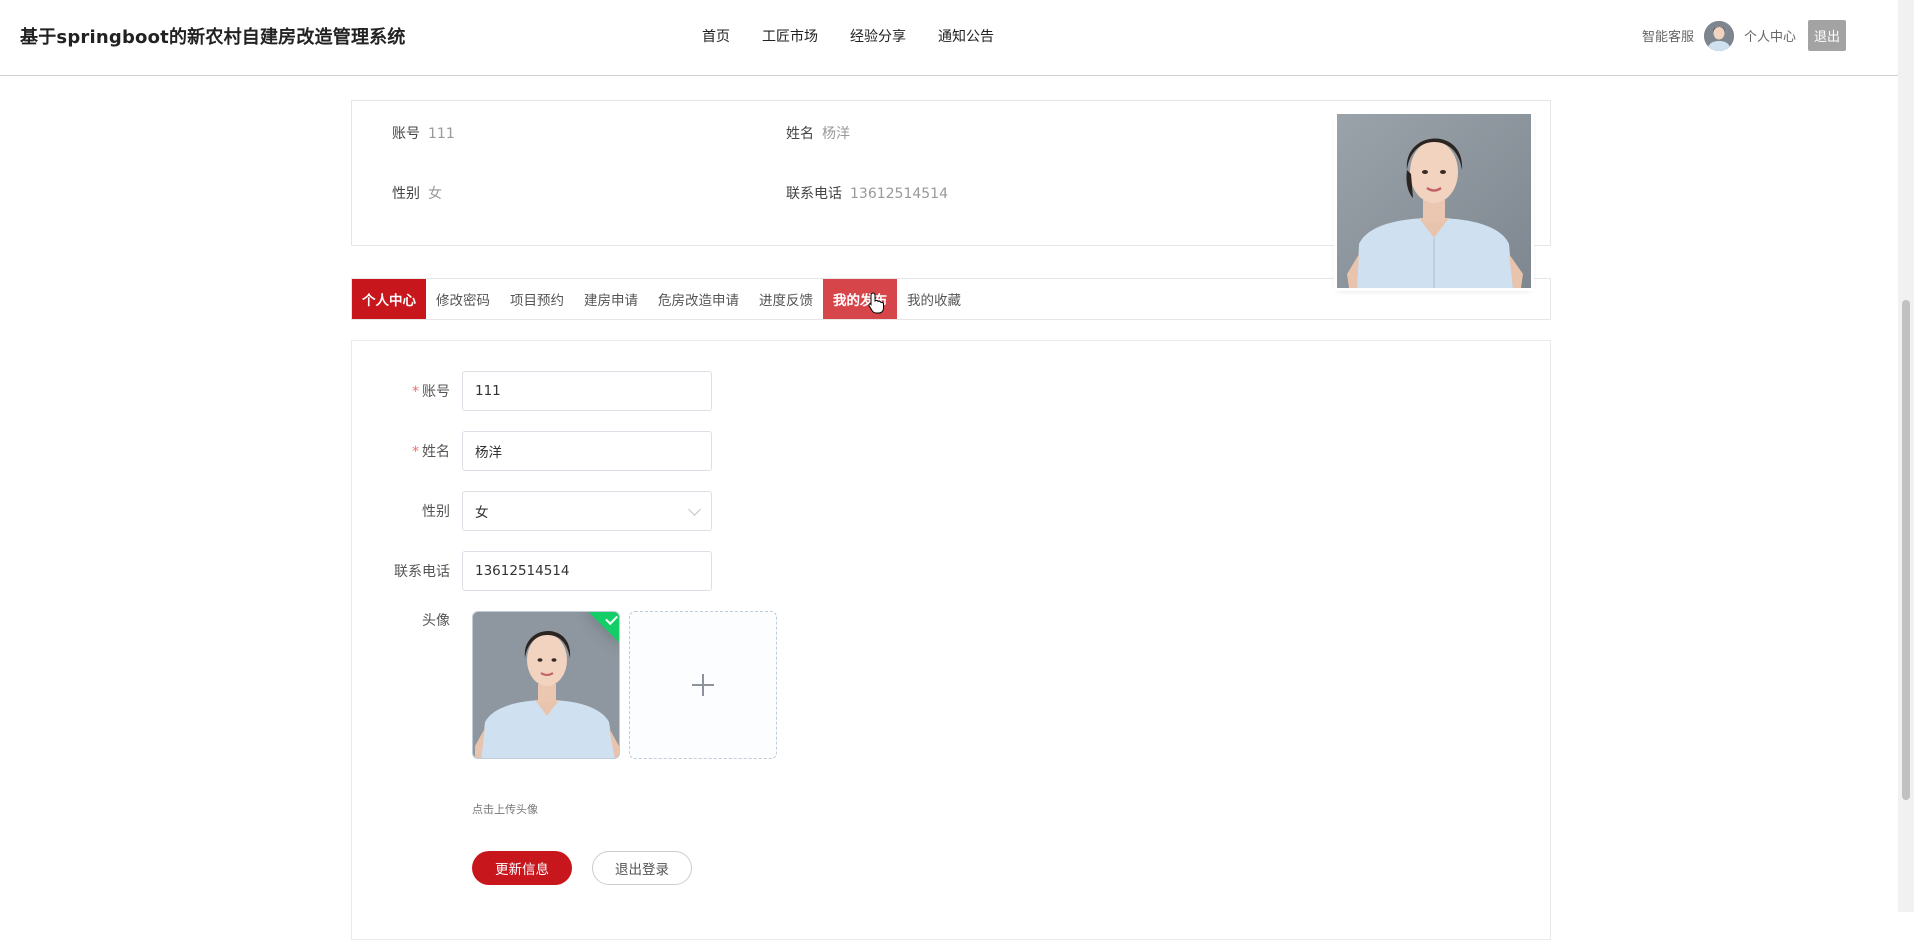  What do you see at coordinates (716, 36) in the screenshot?
I see `nav-home: 首页` at bounding box center [716, 36].